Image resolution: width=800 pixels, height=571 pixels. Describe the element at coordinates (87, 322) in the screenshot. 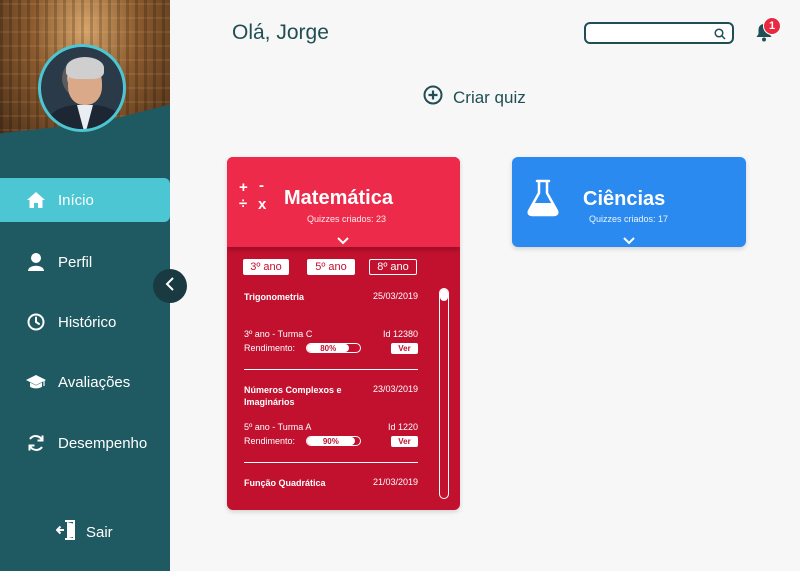

I see `sidebar-item-label: Histórico` at that location.